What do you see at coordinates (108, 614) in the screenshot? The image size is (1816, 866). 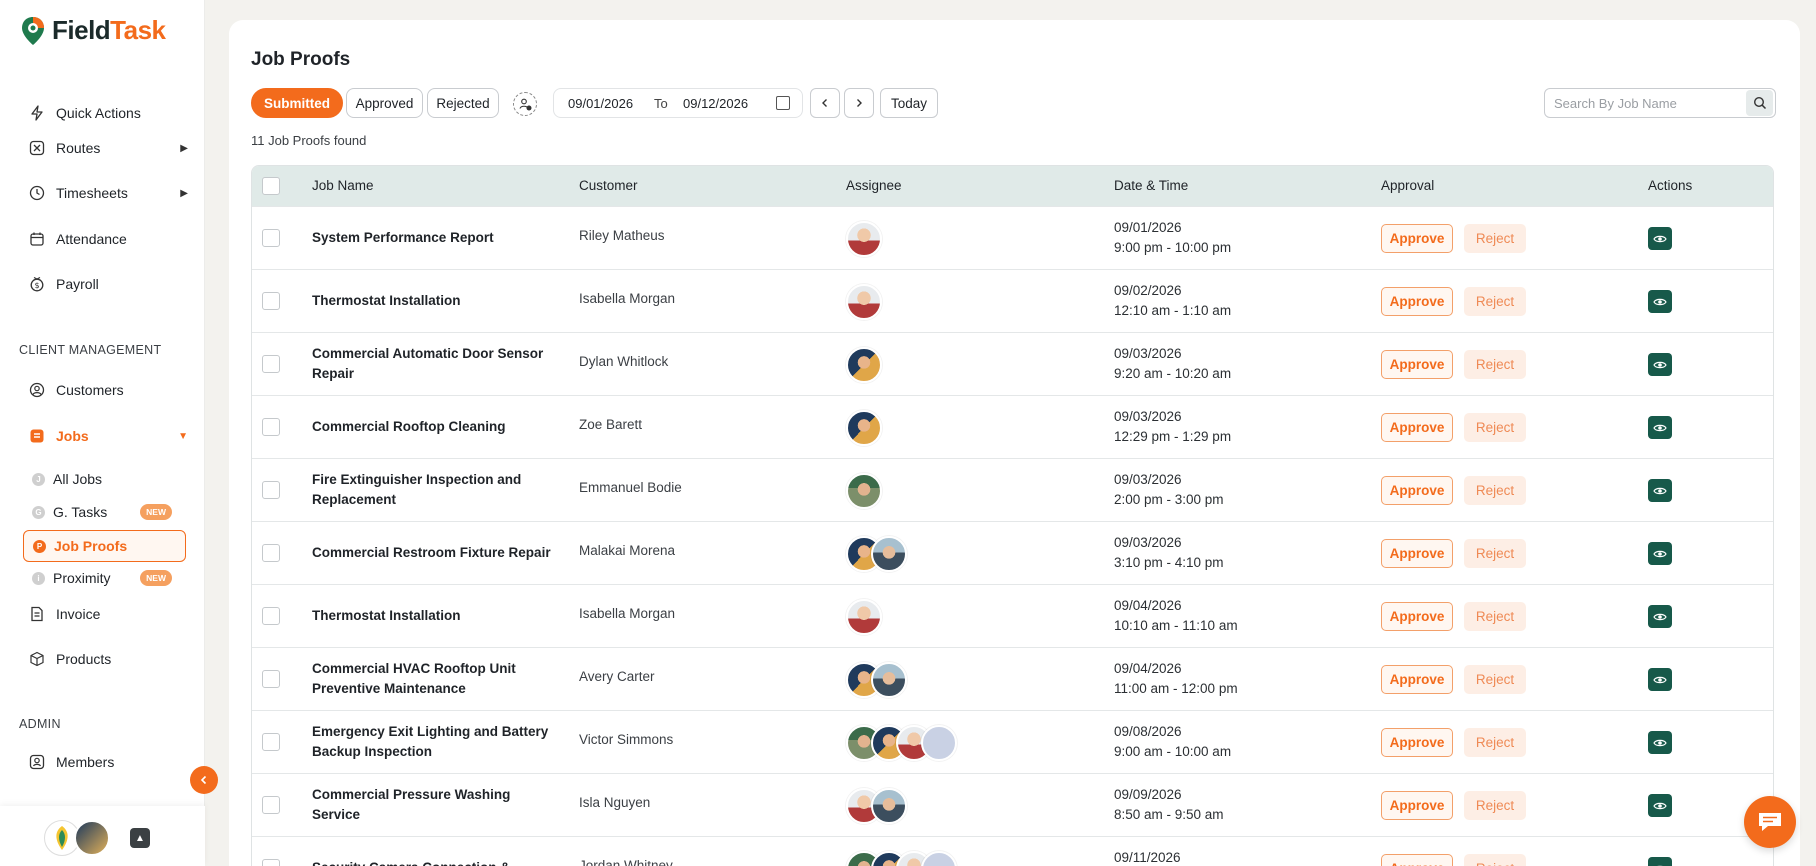 I see `sidebar-item-invoice: Invoice` at bounding box center [108, 614].